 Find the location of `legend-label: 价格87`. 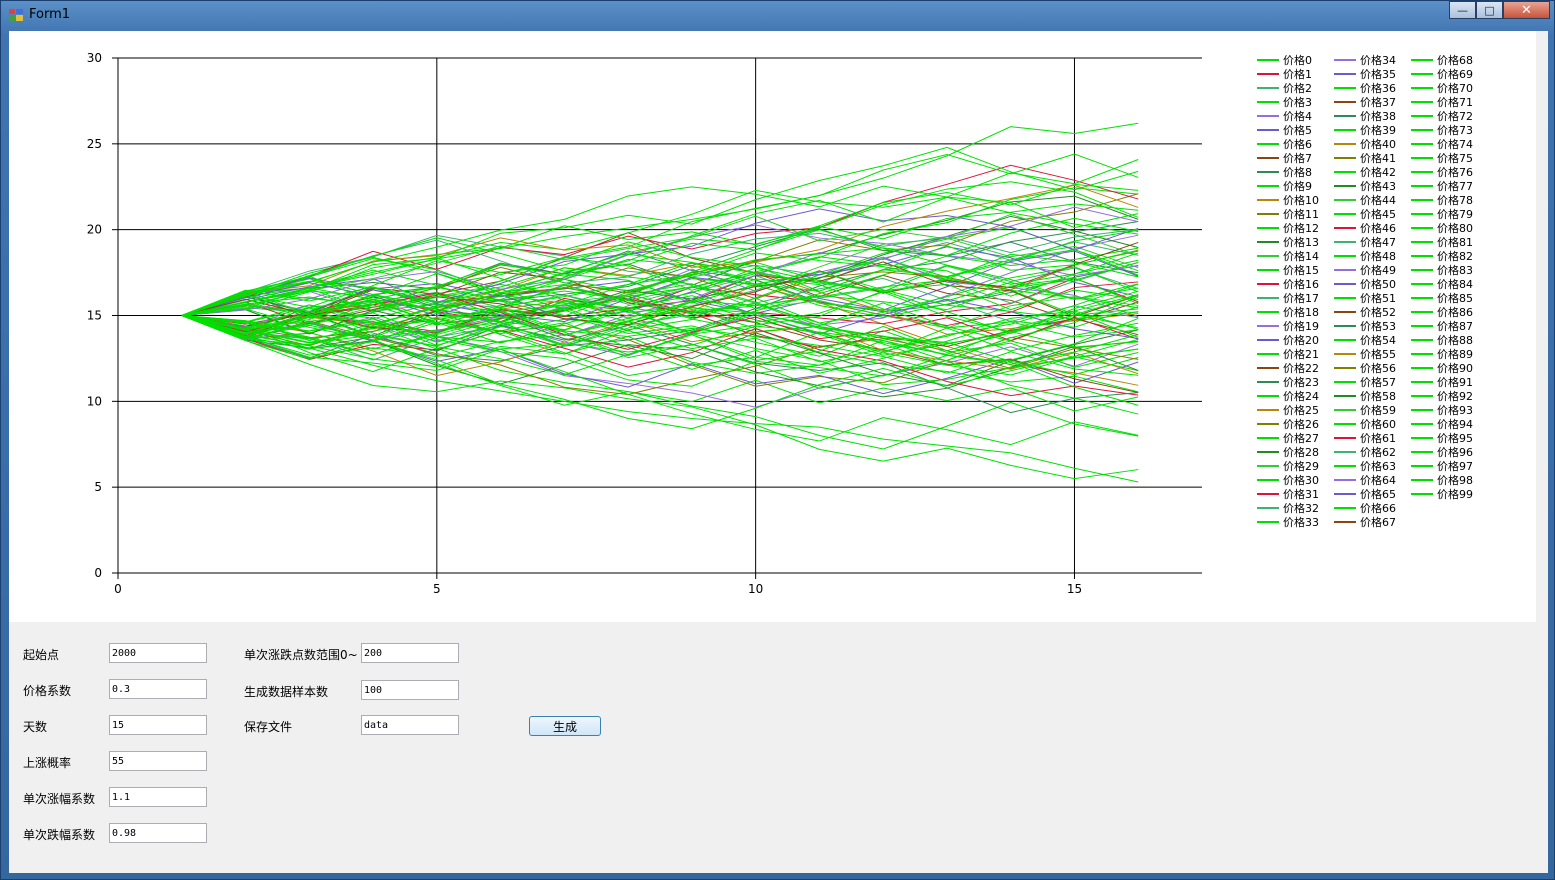

legend-label: 价格87 is located at coordinates (1455, 326).